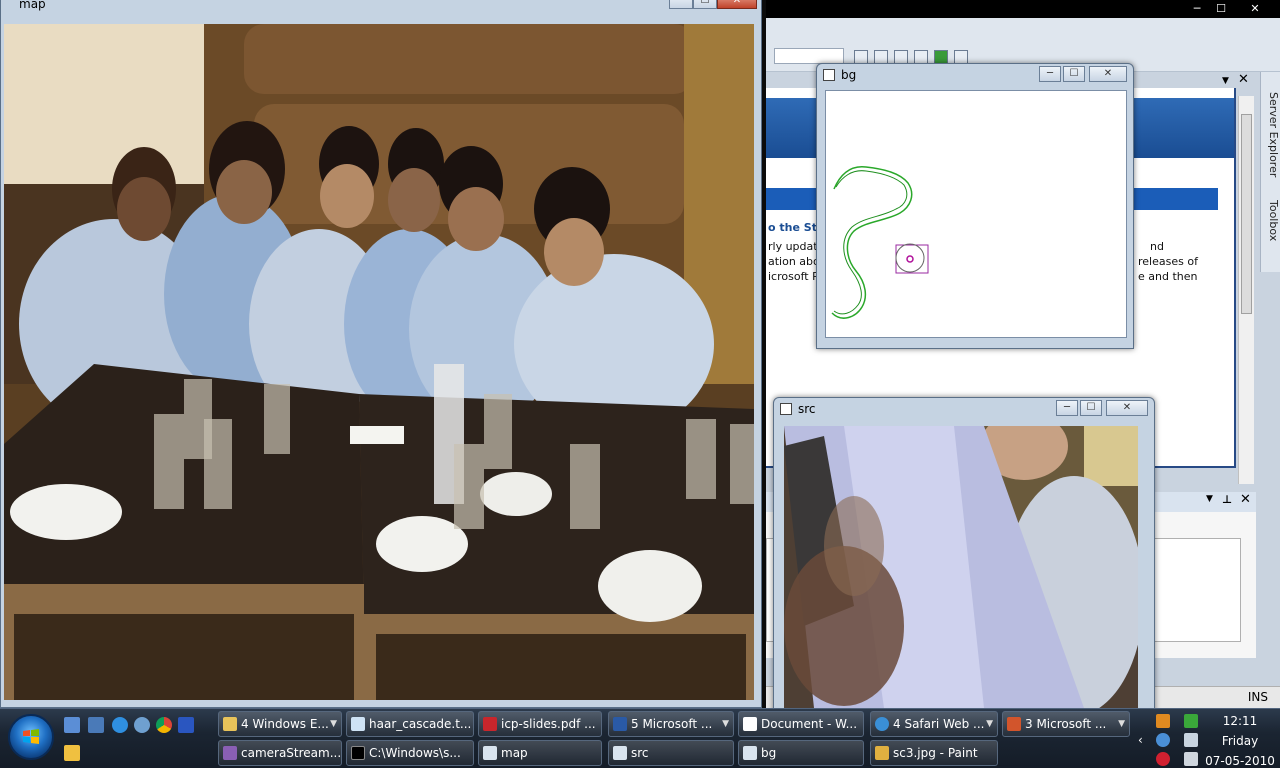  What do you see at coordinates (1240, 721) in the screenshot?
I see `clock-time: 12:11` at bounding box center [1240, 721].